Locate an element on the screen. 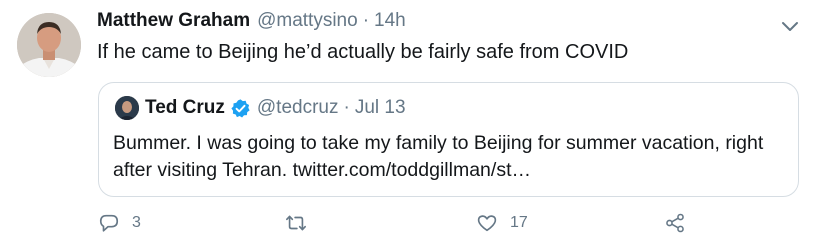  quoted-tweet-header: Ted Cruz @tedcruz · Jul 13 is located at coordinates (275, 108).